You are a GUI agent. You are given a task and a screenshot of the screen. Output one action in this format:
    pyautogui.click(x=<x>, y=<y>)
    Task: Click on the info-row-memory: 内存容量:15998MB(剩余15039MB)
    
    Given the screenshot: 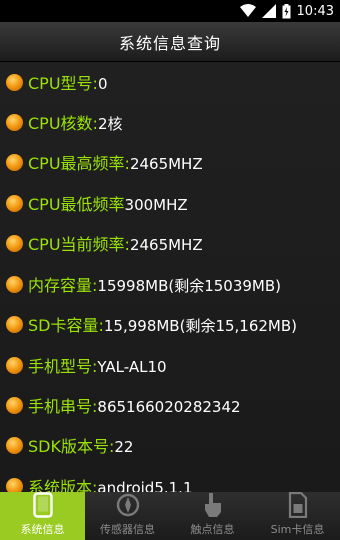 What is the action you would take?
    pyautogui.click(x=170, y=284)
    